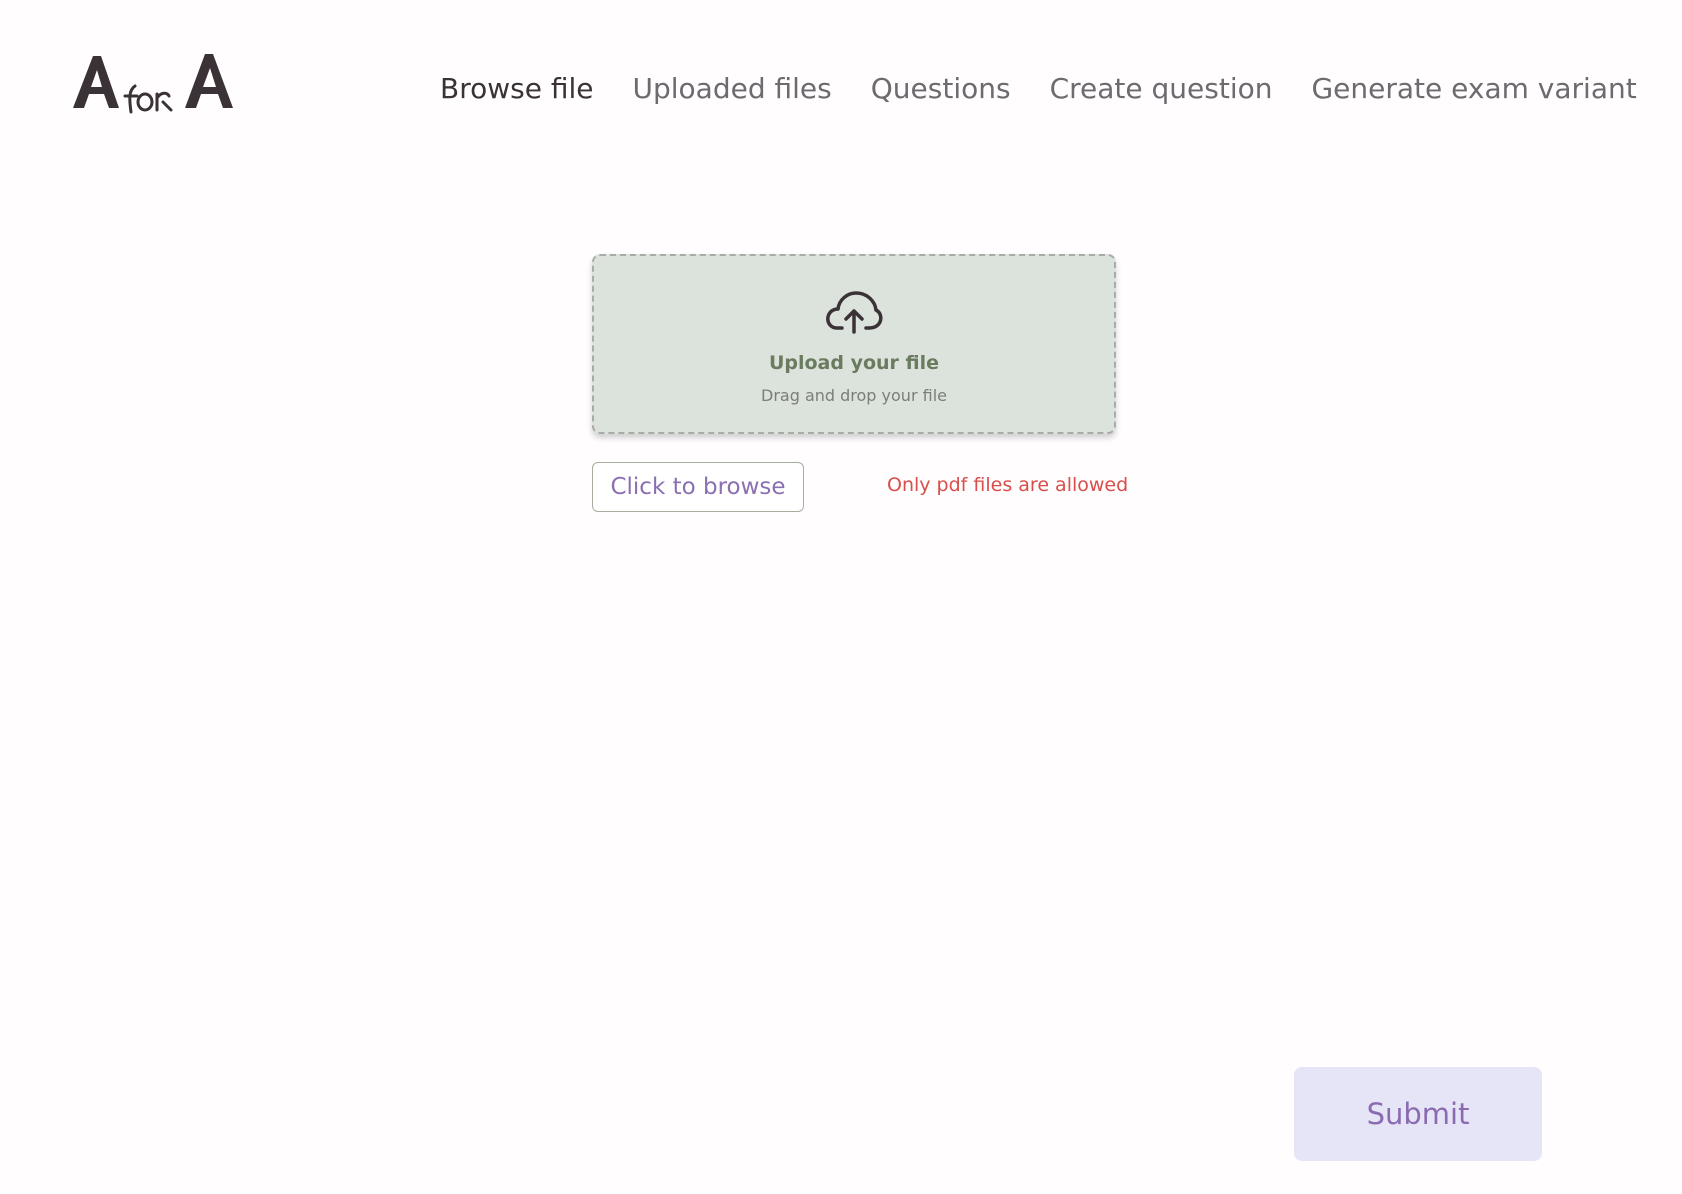 Image resolution: width=1682 pixels, height=1194 pixels. What do you see at coordinates (1473, 88) in the screenshot?
I see `nav-generate-exam-variant: Generate exam variant` at bounding box center [1473, 88].